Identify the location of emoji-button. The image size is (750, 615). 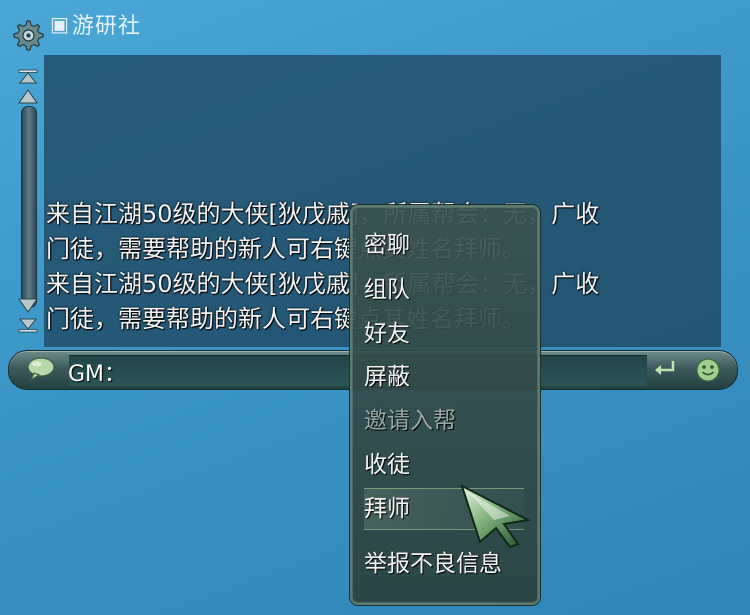
(708, 372).